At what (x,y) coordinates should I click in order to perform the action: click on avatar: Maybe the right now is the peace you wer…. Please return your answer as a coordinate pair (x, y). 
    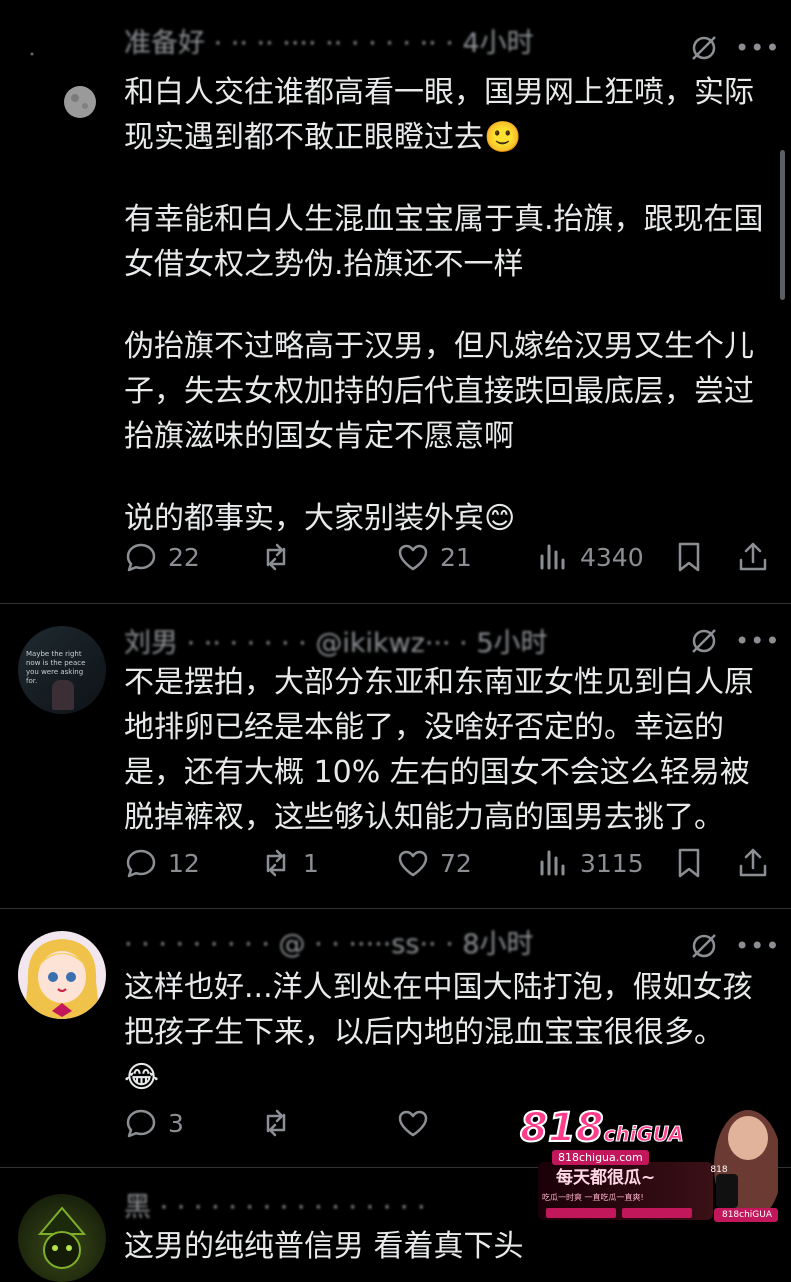
    Looking at the image, I should click on (62, 670).